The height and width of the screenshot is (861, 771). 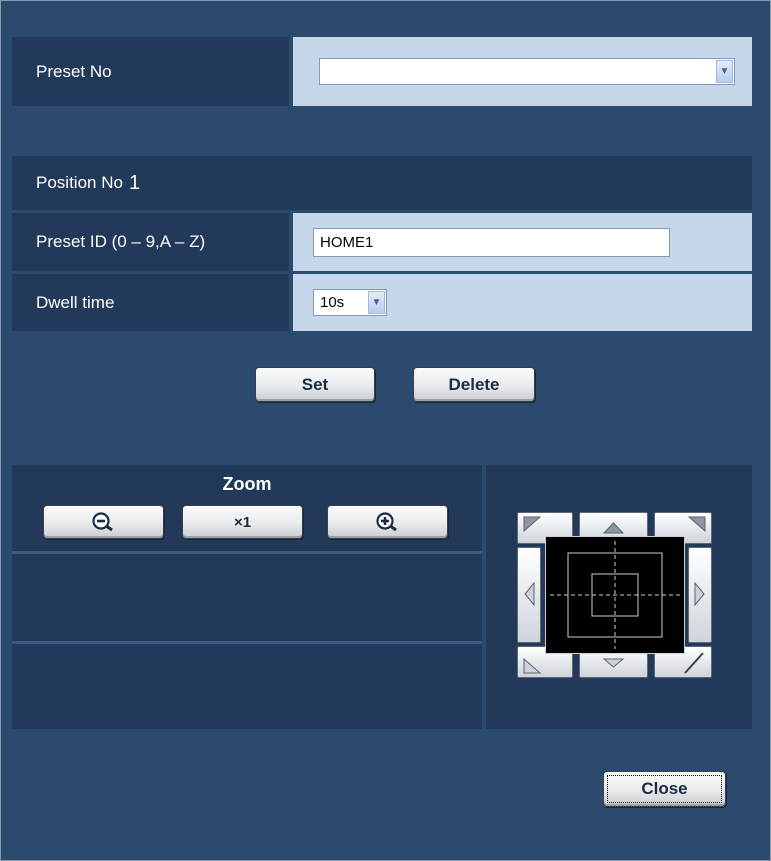 What do you see at coordinates (242, 522) in the screenshot?
I see `zoom-reset-button: ×1` at bounding box center [242, 522].